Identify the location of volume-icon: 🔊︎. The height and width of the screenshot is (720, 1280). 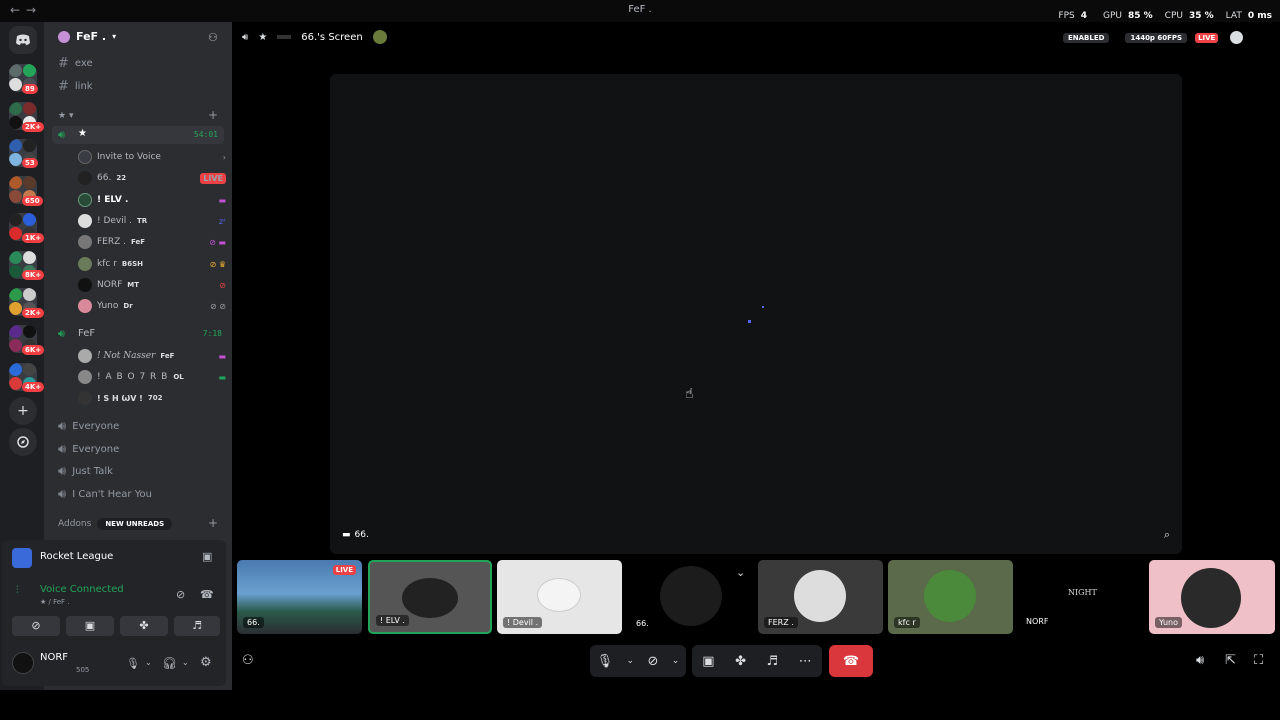
(1200, 660).